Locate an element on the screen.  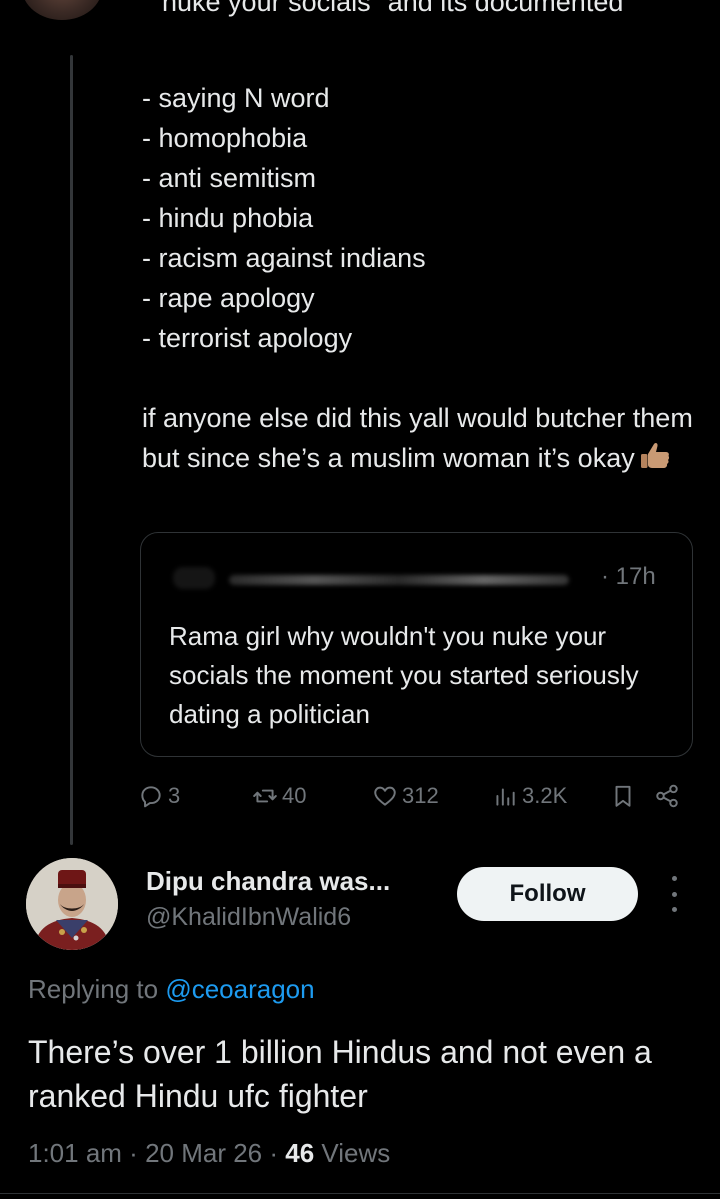
reply-button: 3 is located at coordinates (159, 796).